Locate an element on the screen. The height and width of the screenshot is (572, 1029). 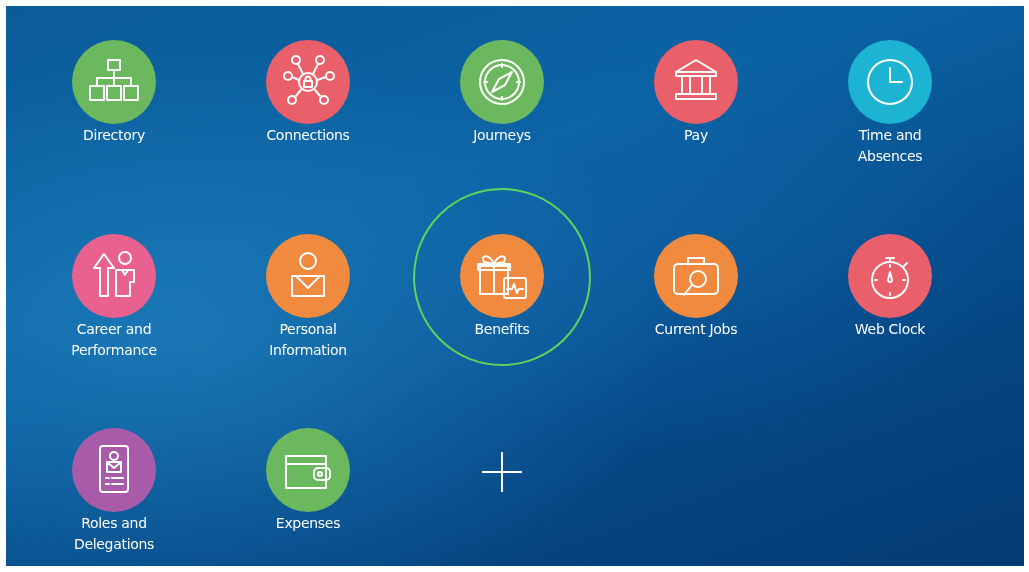
add-button is located at coordinates (502, 472).